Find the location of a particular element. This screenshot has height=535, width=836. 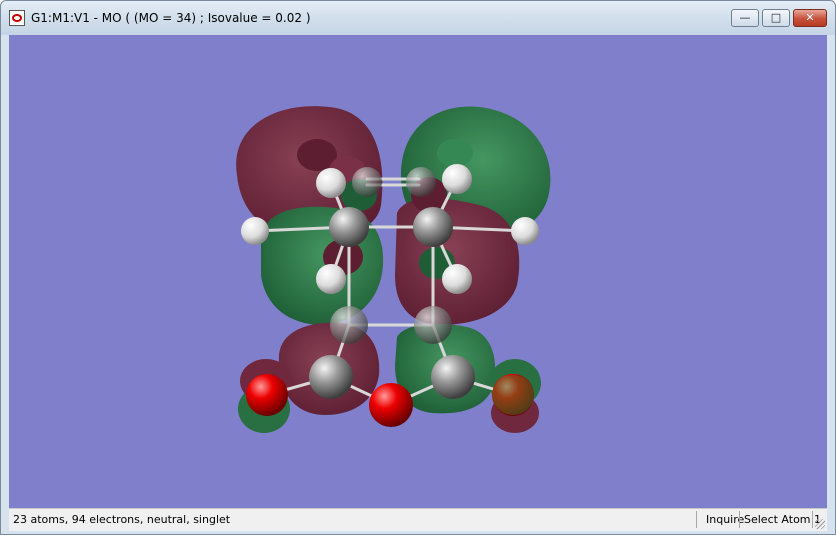

minimize-icon: — is located at coordinates (745, 17).